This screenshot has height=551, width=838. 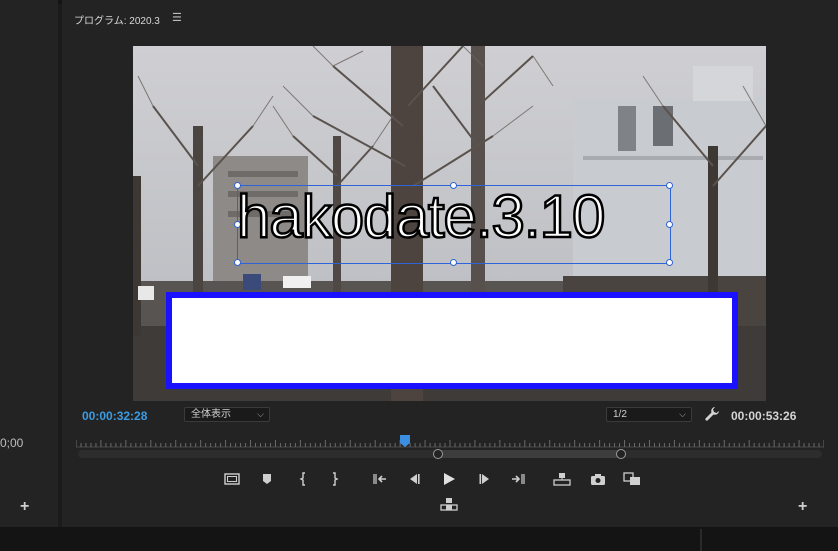 I want to click on go-to-in-icon, so click(x=380, y=479).